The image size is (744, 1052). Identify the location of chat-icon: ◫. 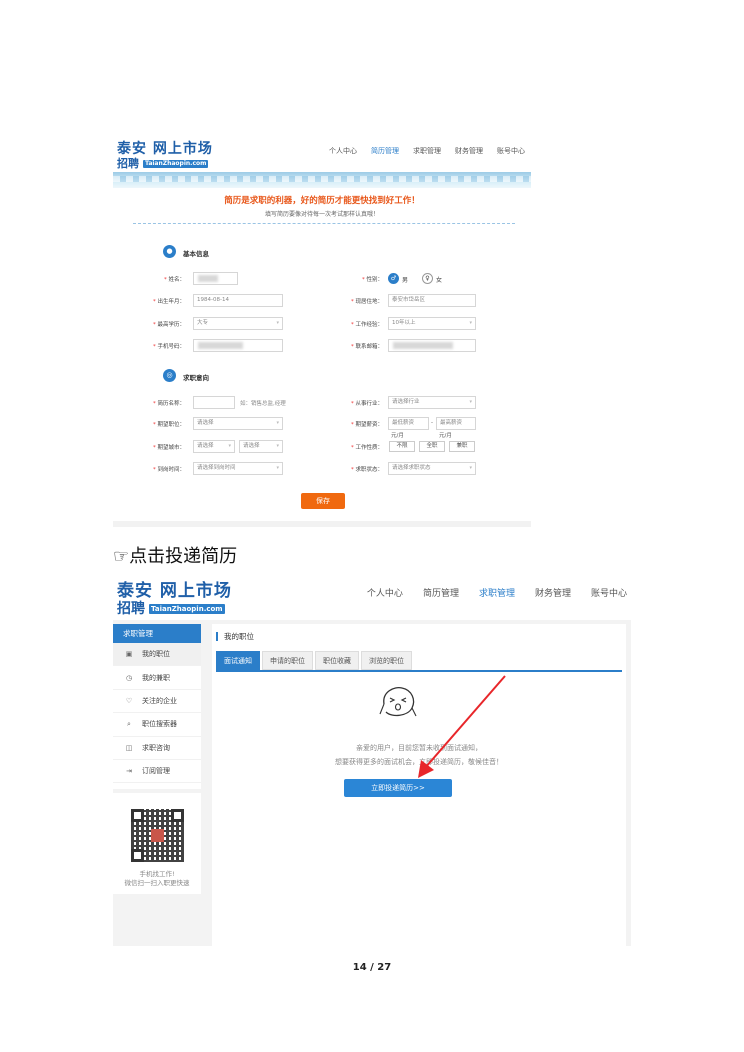
(129, 747).